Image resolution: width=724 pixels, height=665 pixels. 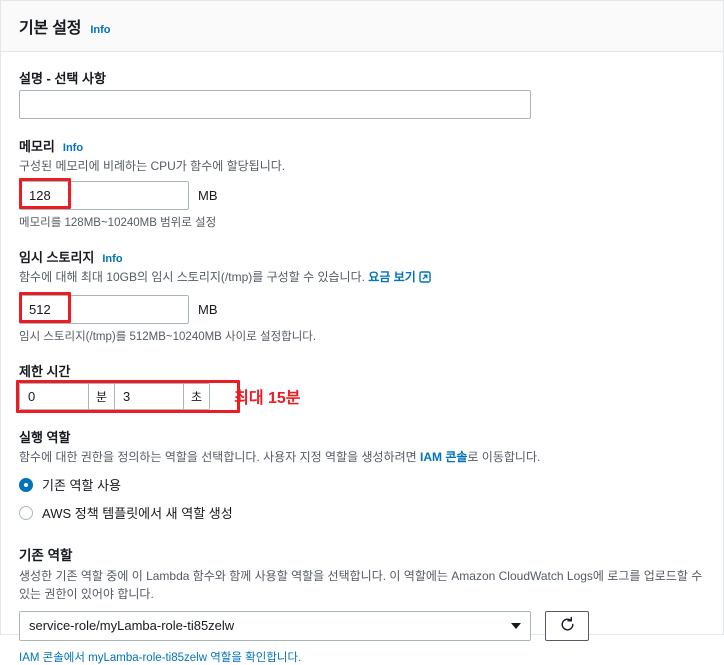 I want to click on memory-description: 구성된 메모리에 비례하는 CPU가 함수에 할당됩니다., so click(x=152, y=166).